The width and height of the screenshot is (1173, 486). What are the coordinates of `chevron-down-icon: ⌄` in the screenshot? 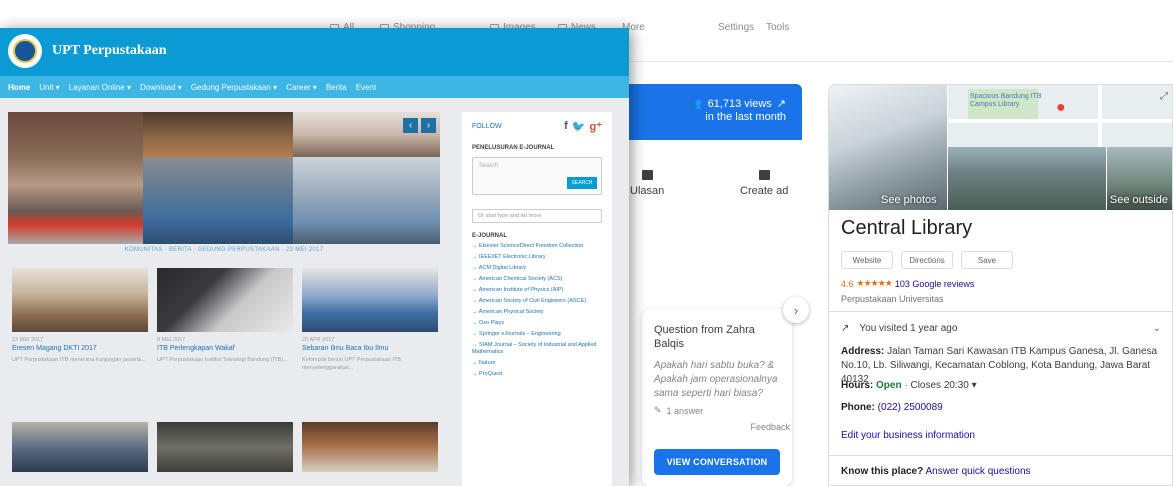 It's located at (1156, 328).